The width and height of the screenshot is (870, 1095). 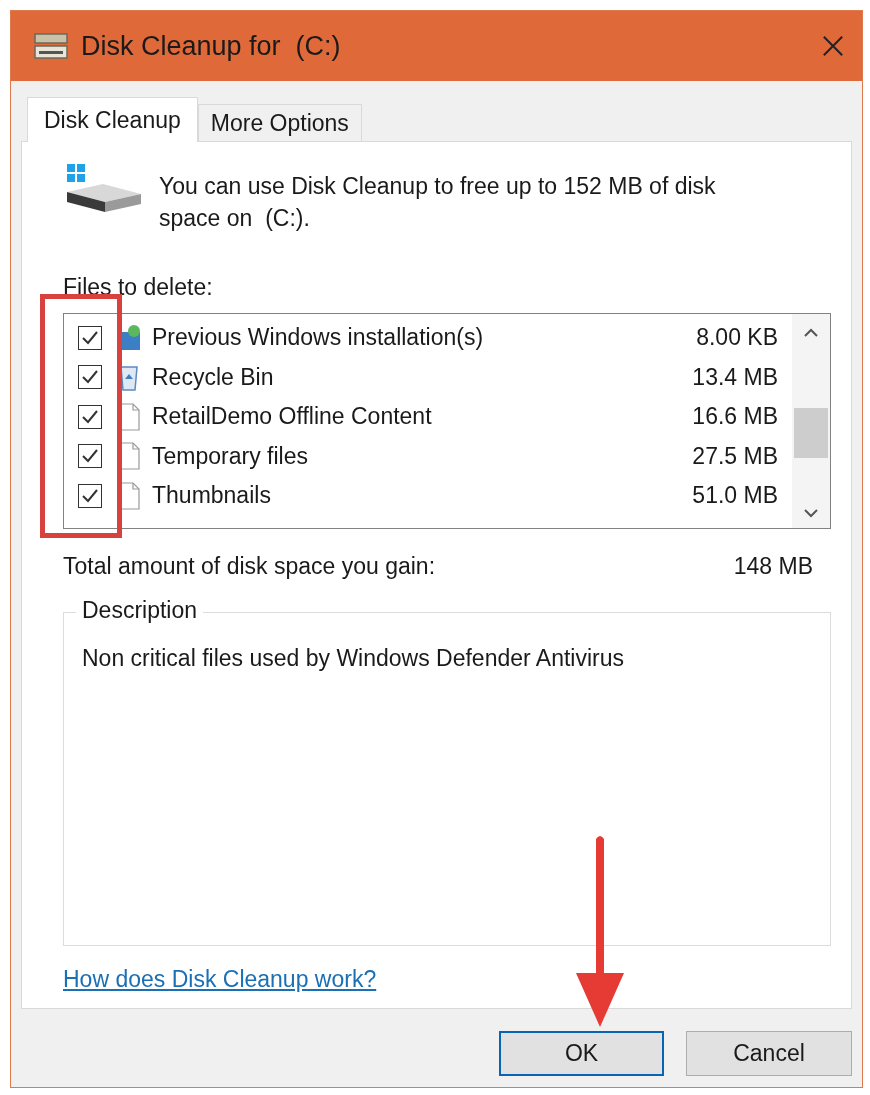 What do you see at coordinates (213, 377) in the screenshot?
I see `file-name: Recycle Bin` at bounding box center [213, 377].